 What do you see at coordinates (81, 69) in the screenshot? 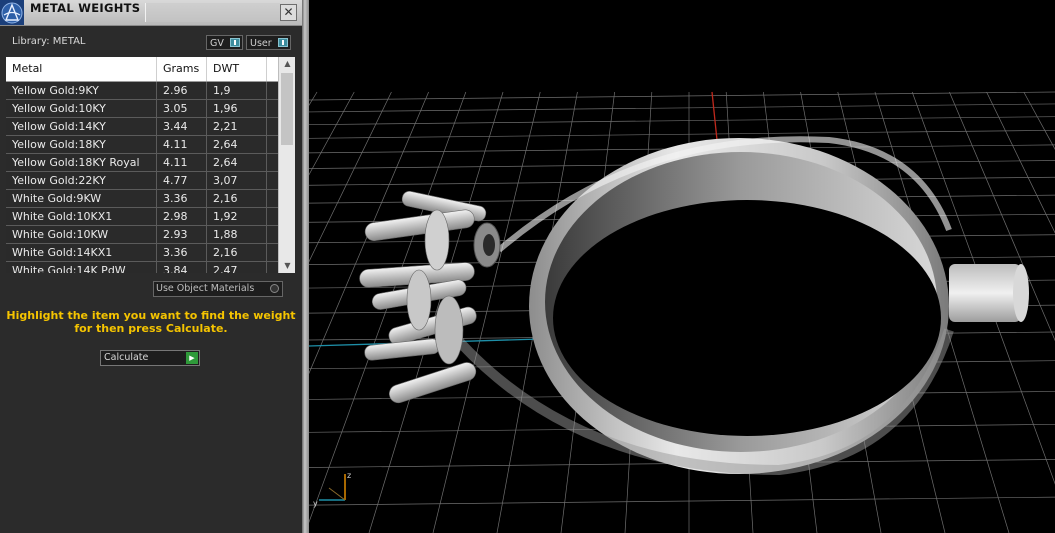
I see `column-header-metal: Metal` at bounding box center [81, 69].